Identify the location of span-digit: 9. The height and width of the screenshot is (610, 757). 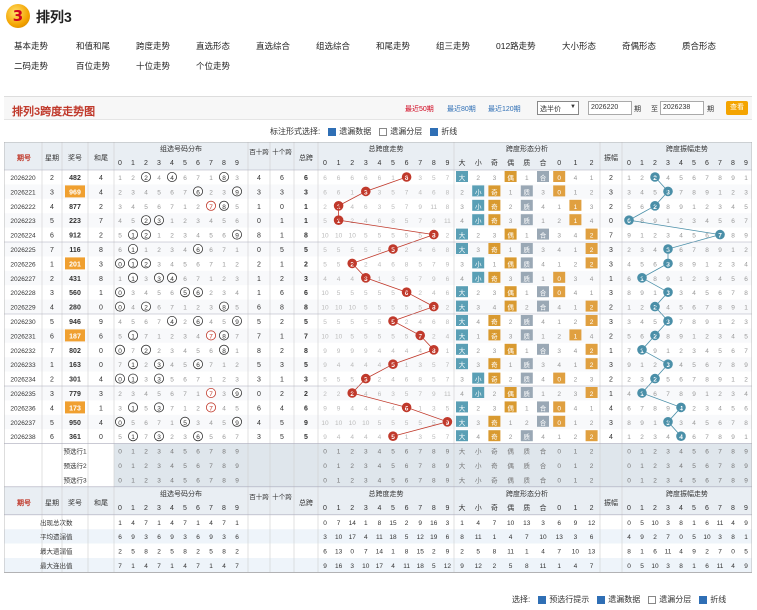
(448, 423).